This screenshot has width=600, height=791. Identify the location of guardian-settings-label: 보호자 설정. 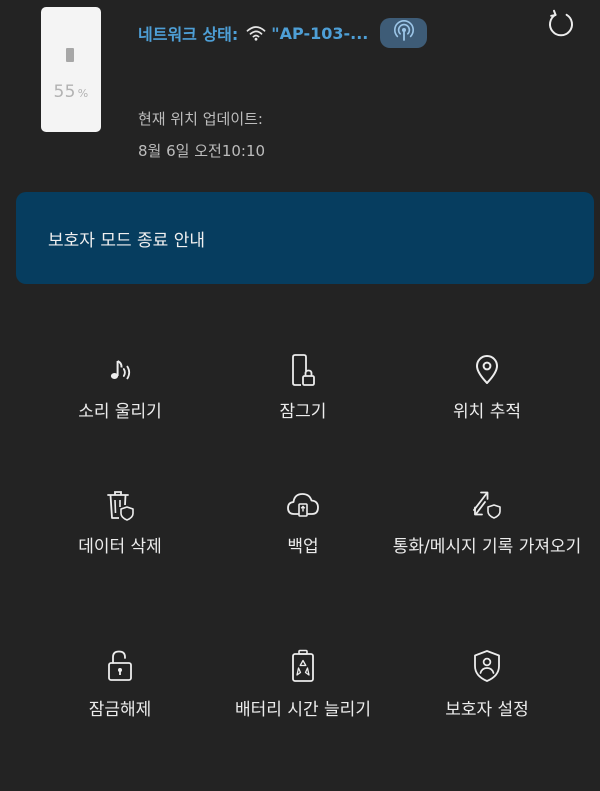
(487, 710).